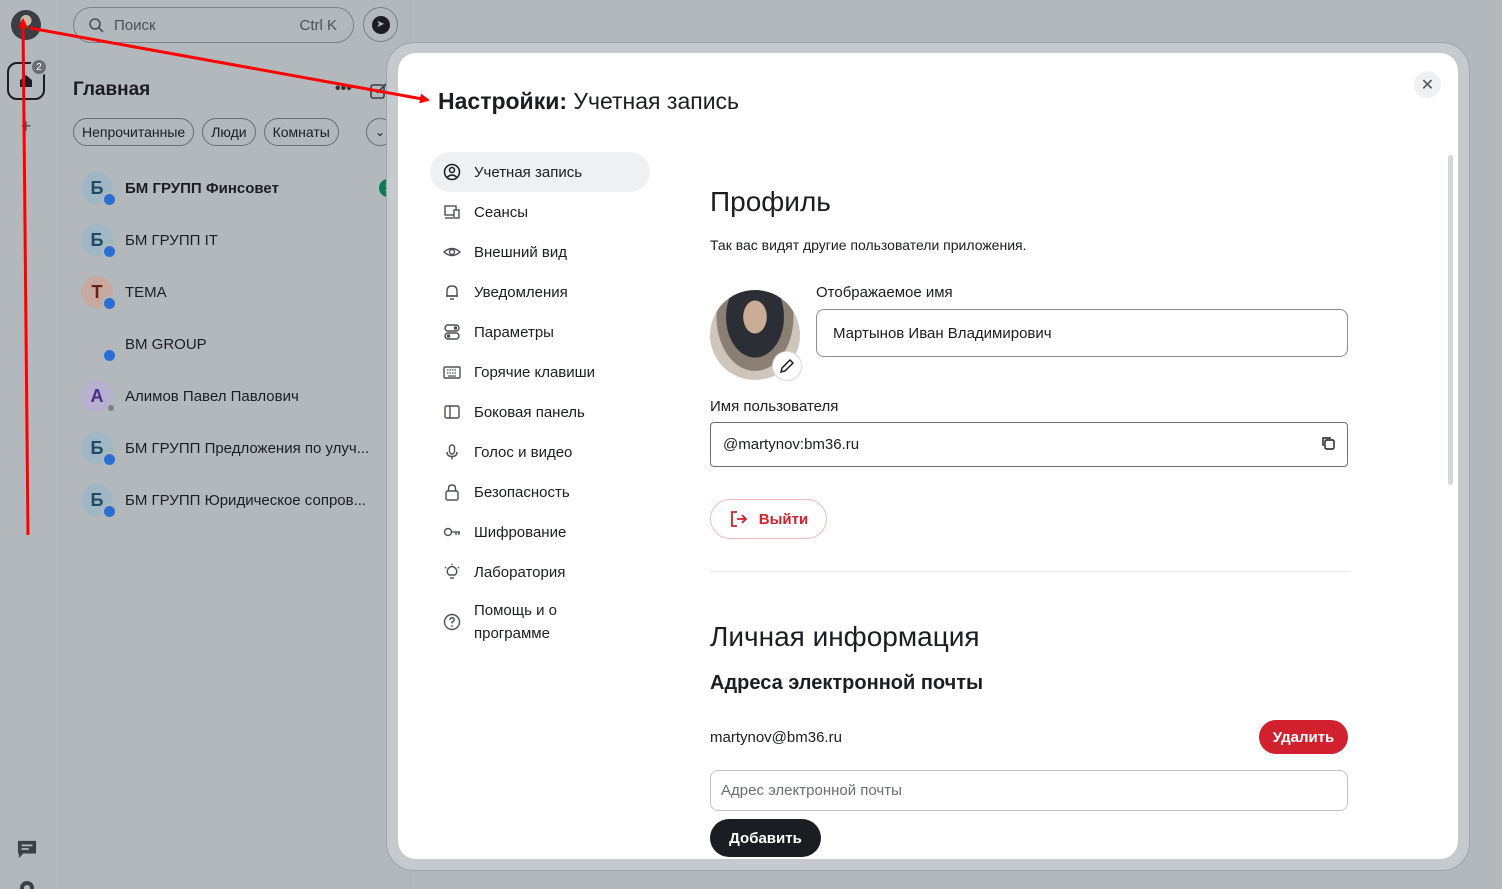 Image resolution: width=1502 pixels, height=889 pixels. I want to click on copy-icon, so click(1328, 443).